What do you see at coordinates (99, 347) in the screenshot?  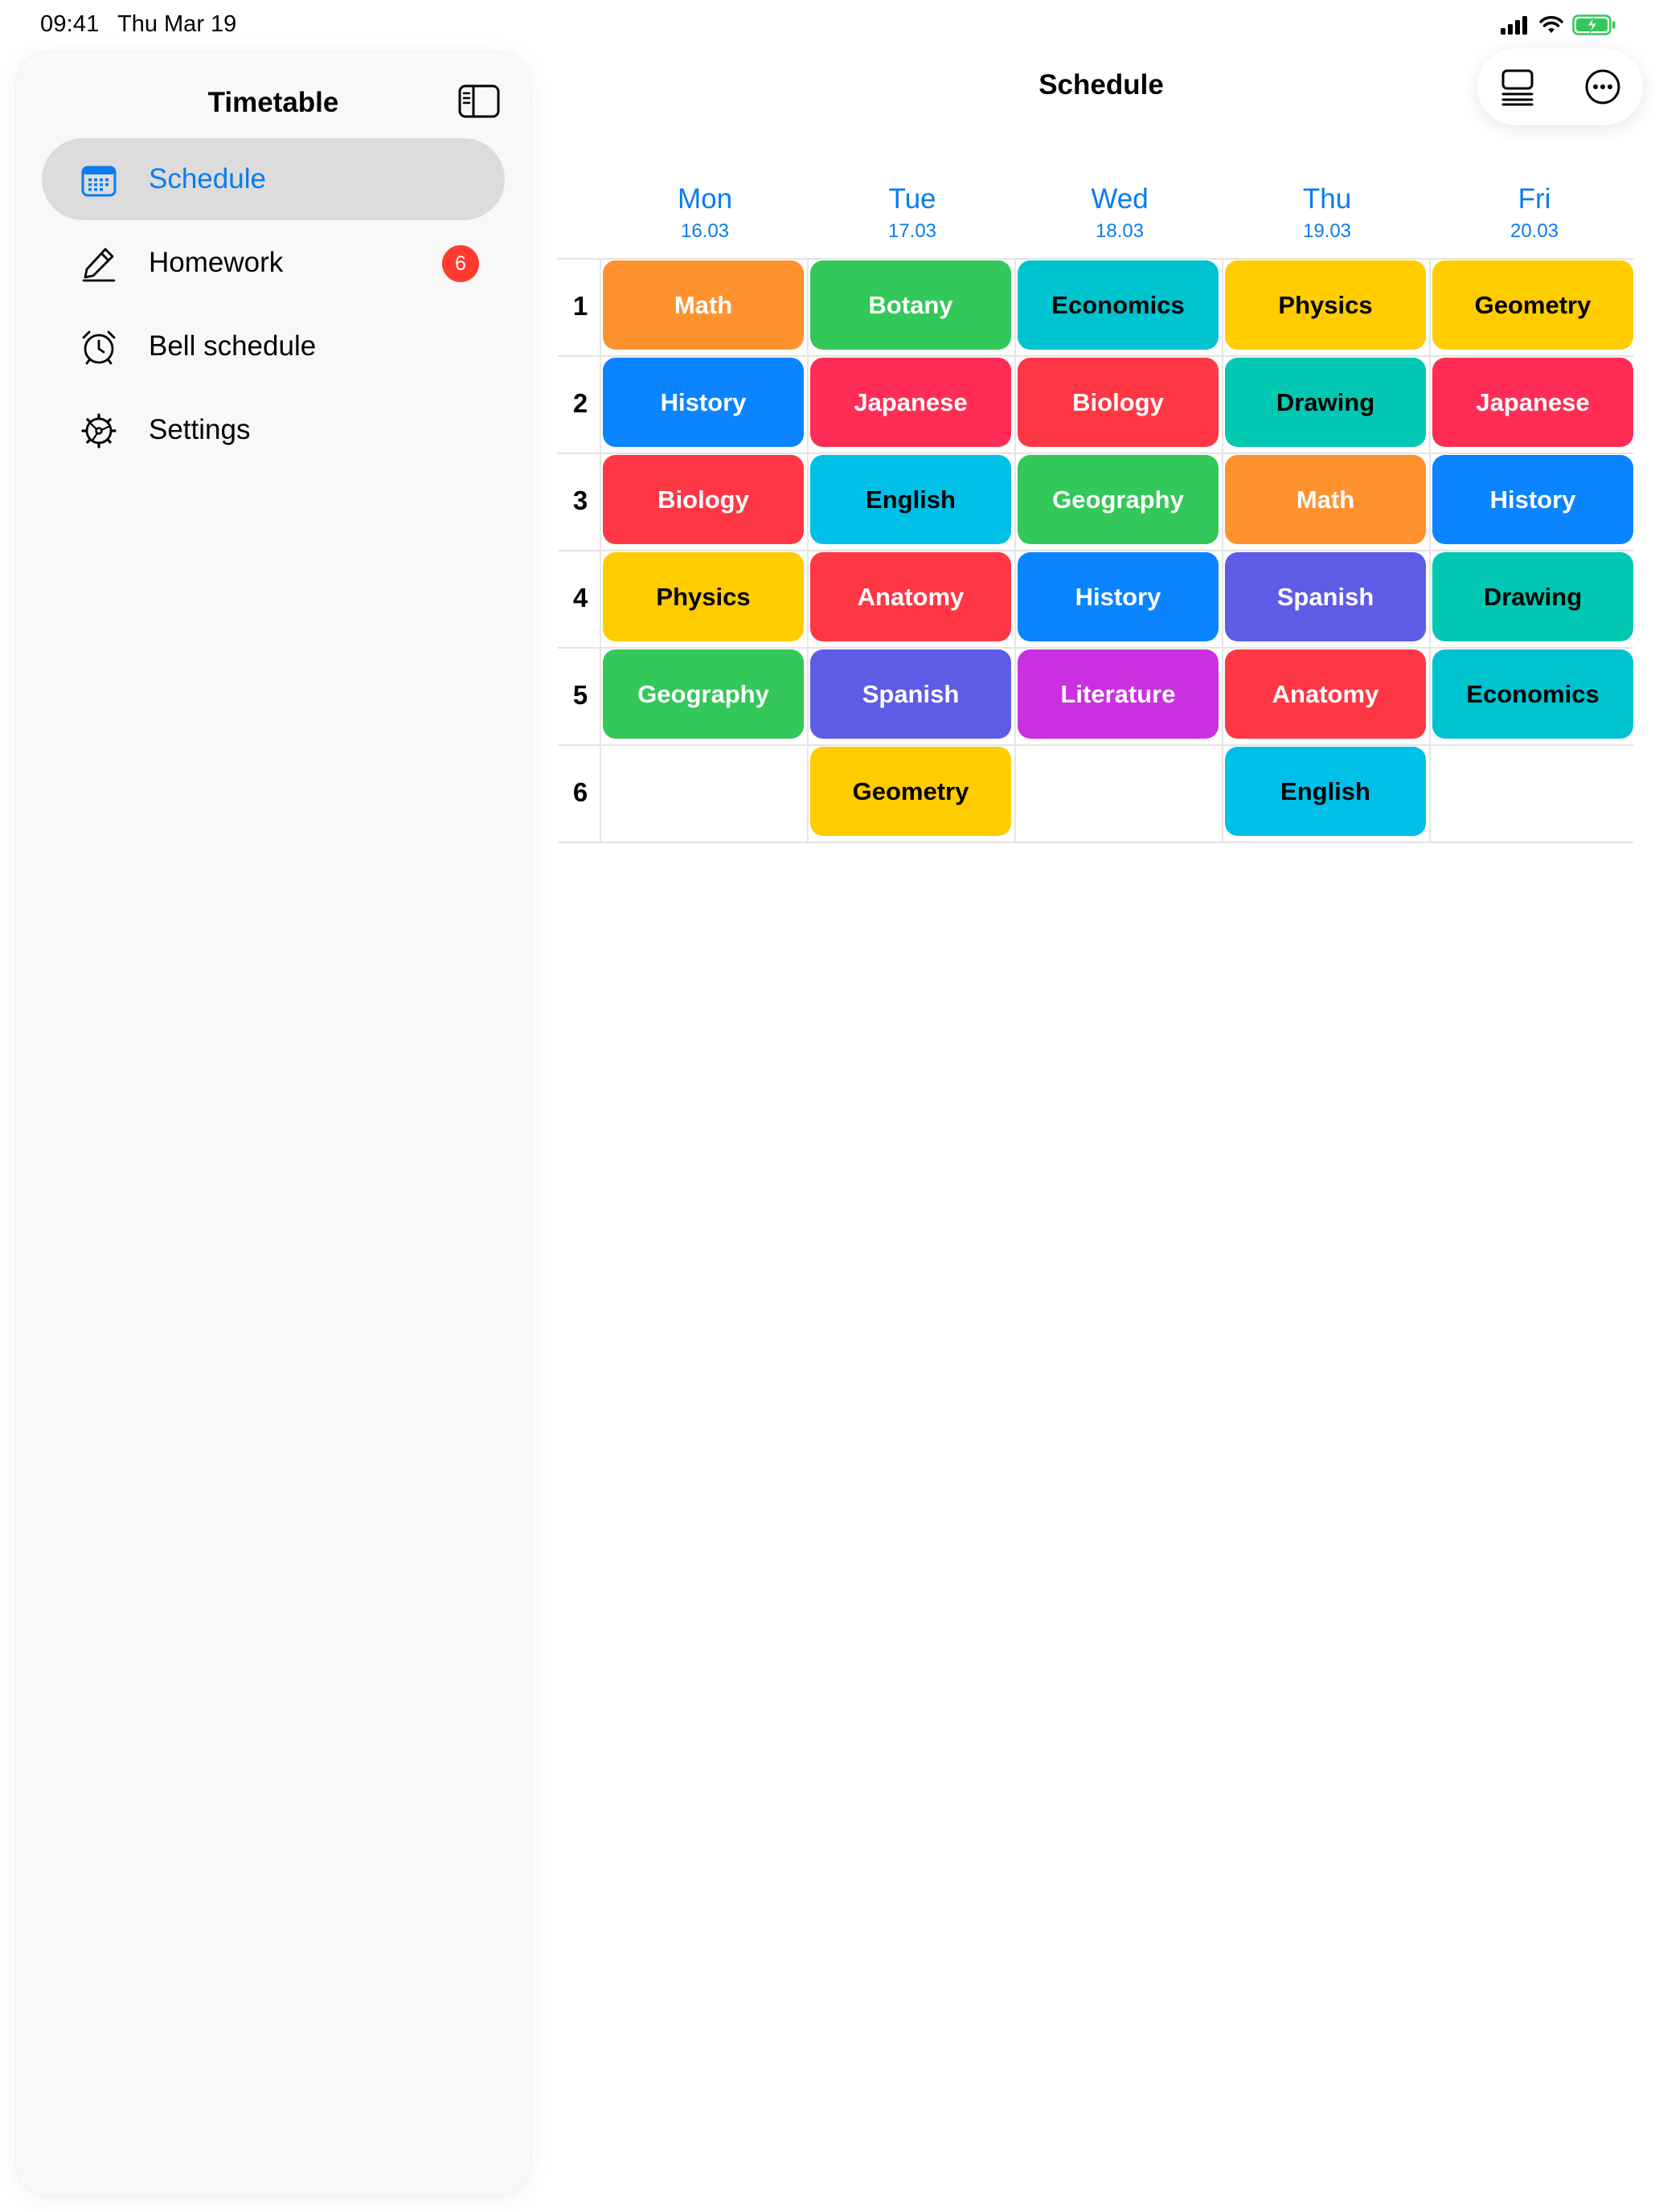 I see `alarm-clock-icon` at bounding box center [99, 347].